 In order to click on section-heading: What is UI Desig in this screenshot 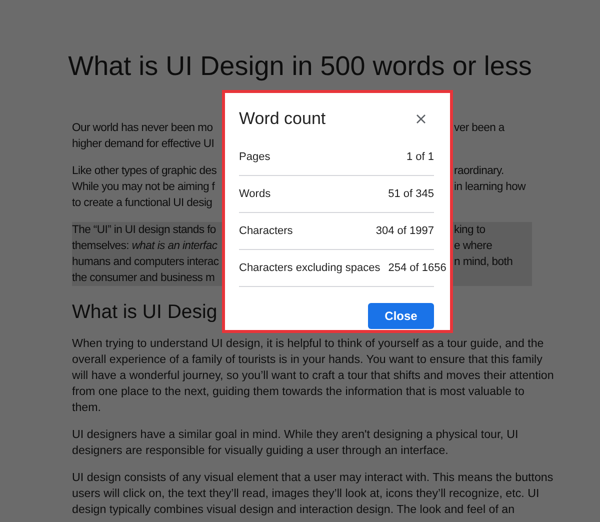, I will do `click(145, 312)`.